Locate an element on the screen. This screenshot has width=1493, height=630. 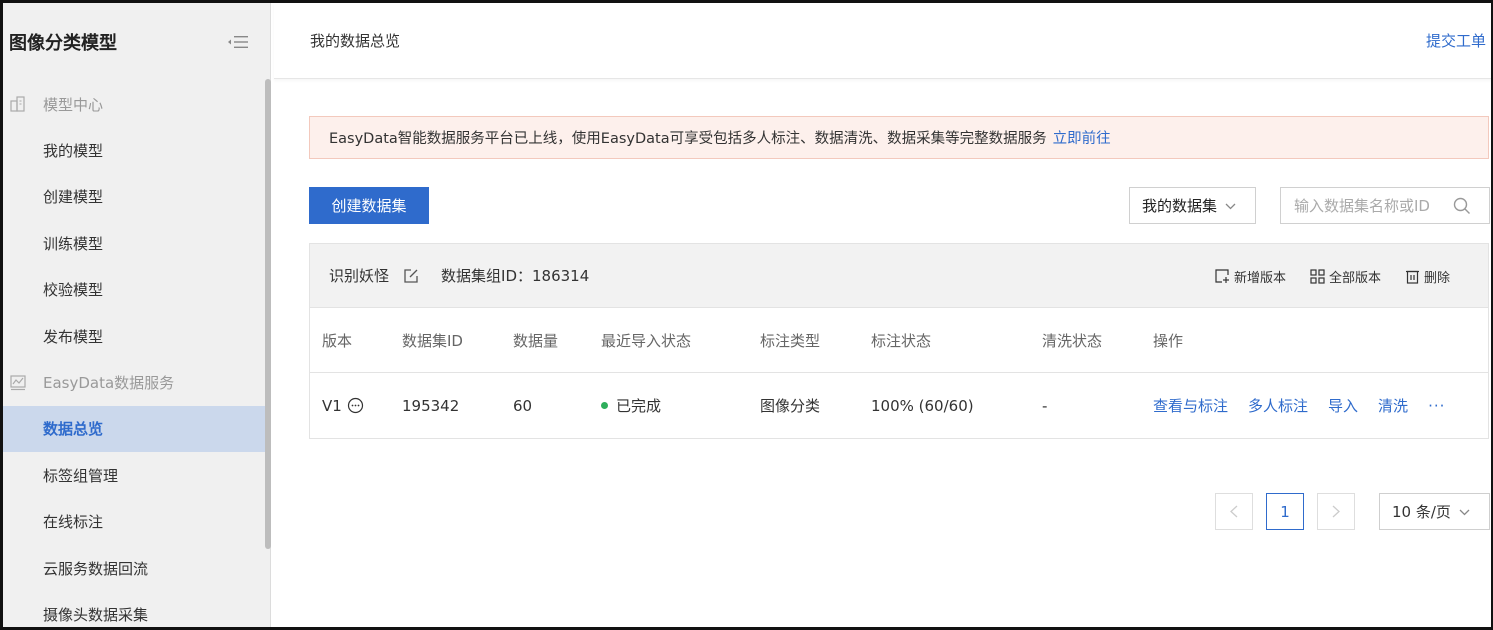
more-options-icon: ··· is located at coordinates (1436, 406).